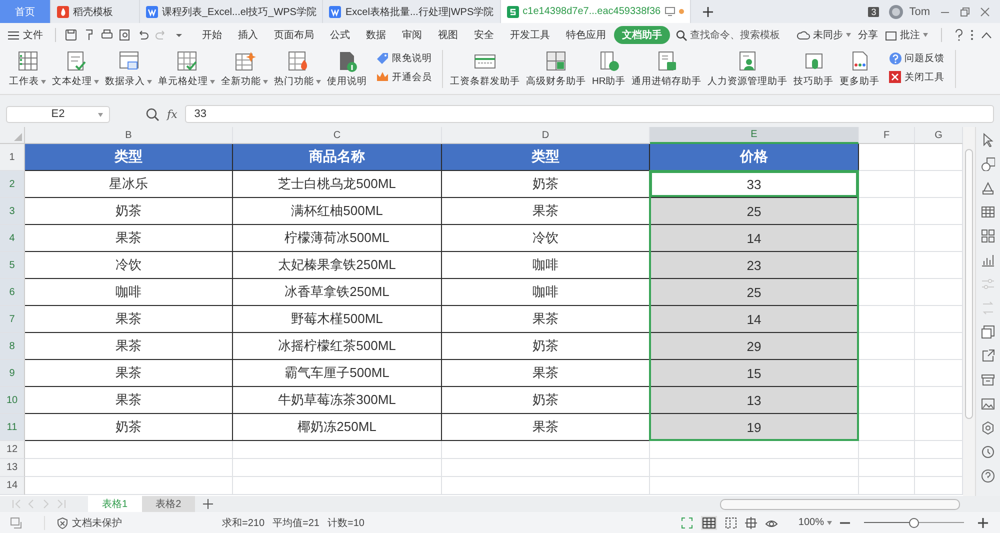 This screenshot has height=533, width=1000. What do you see at coordinates (874, 11) in the screenshot?
I see `window-count-badge: 3` at bounding box center [874, 11].